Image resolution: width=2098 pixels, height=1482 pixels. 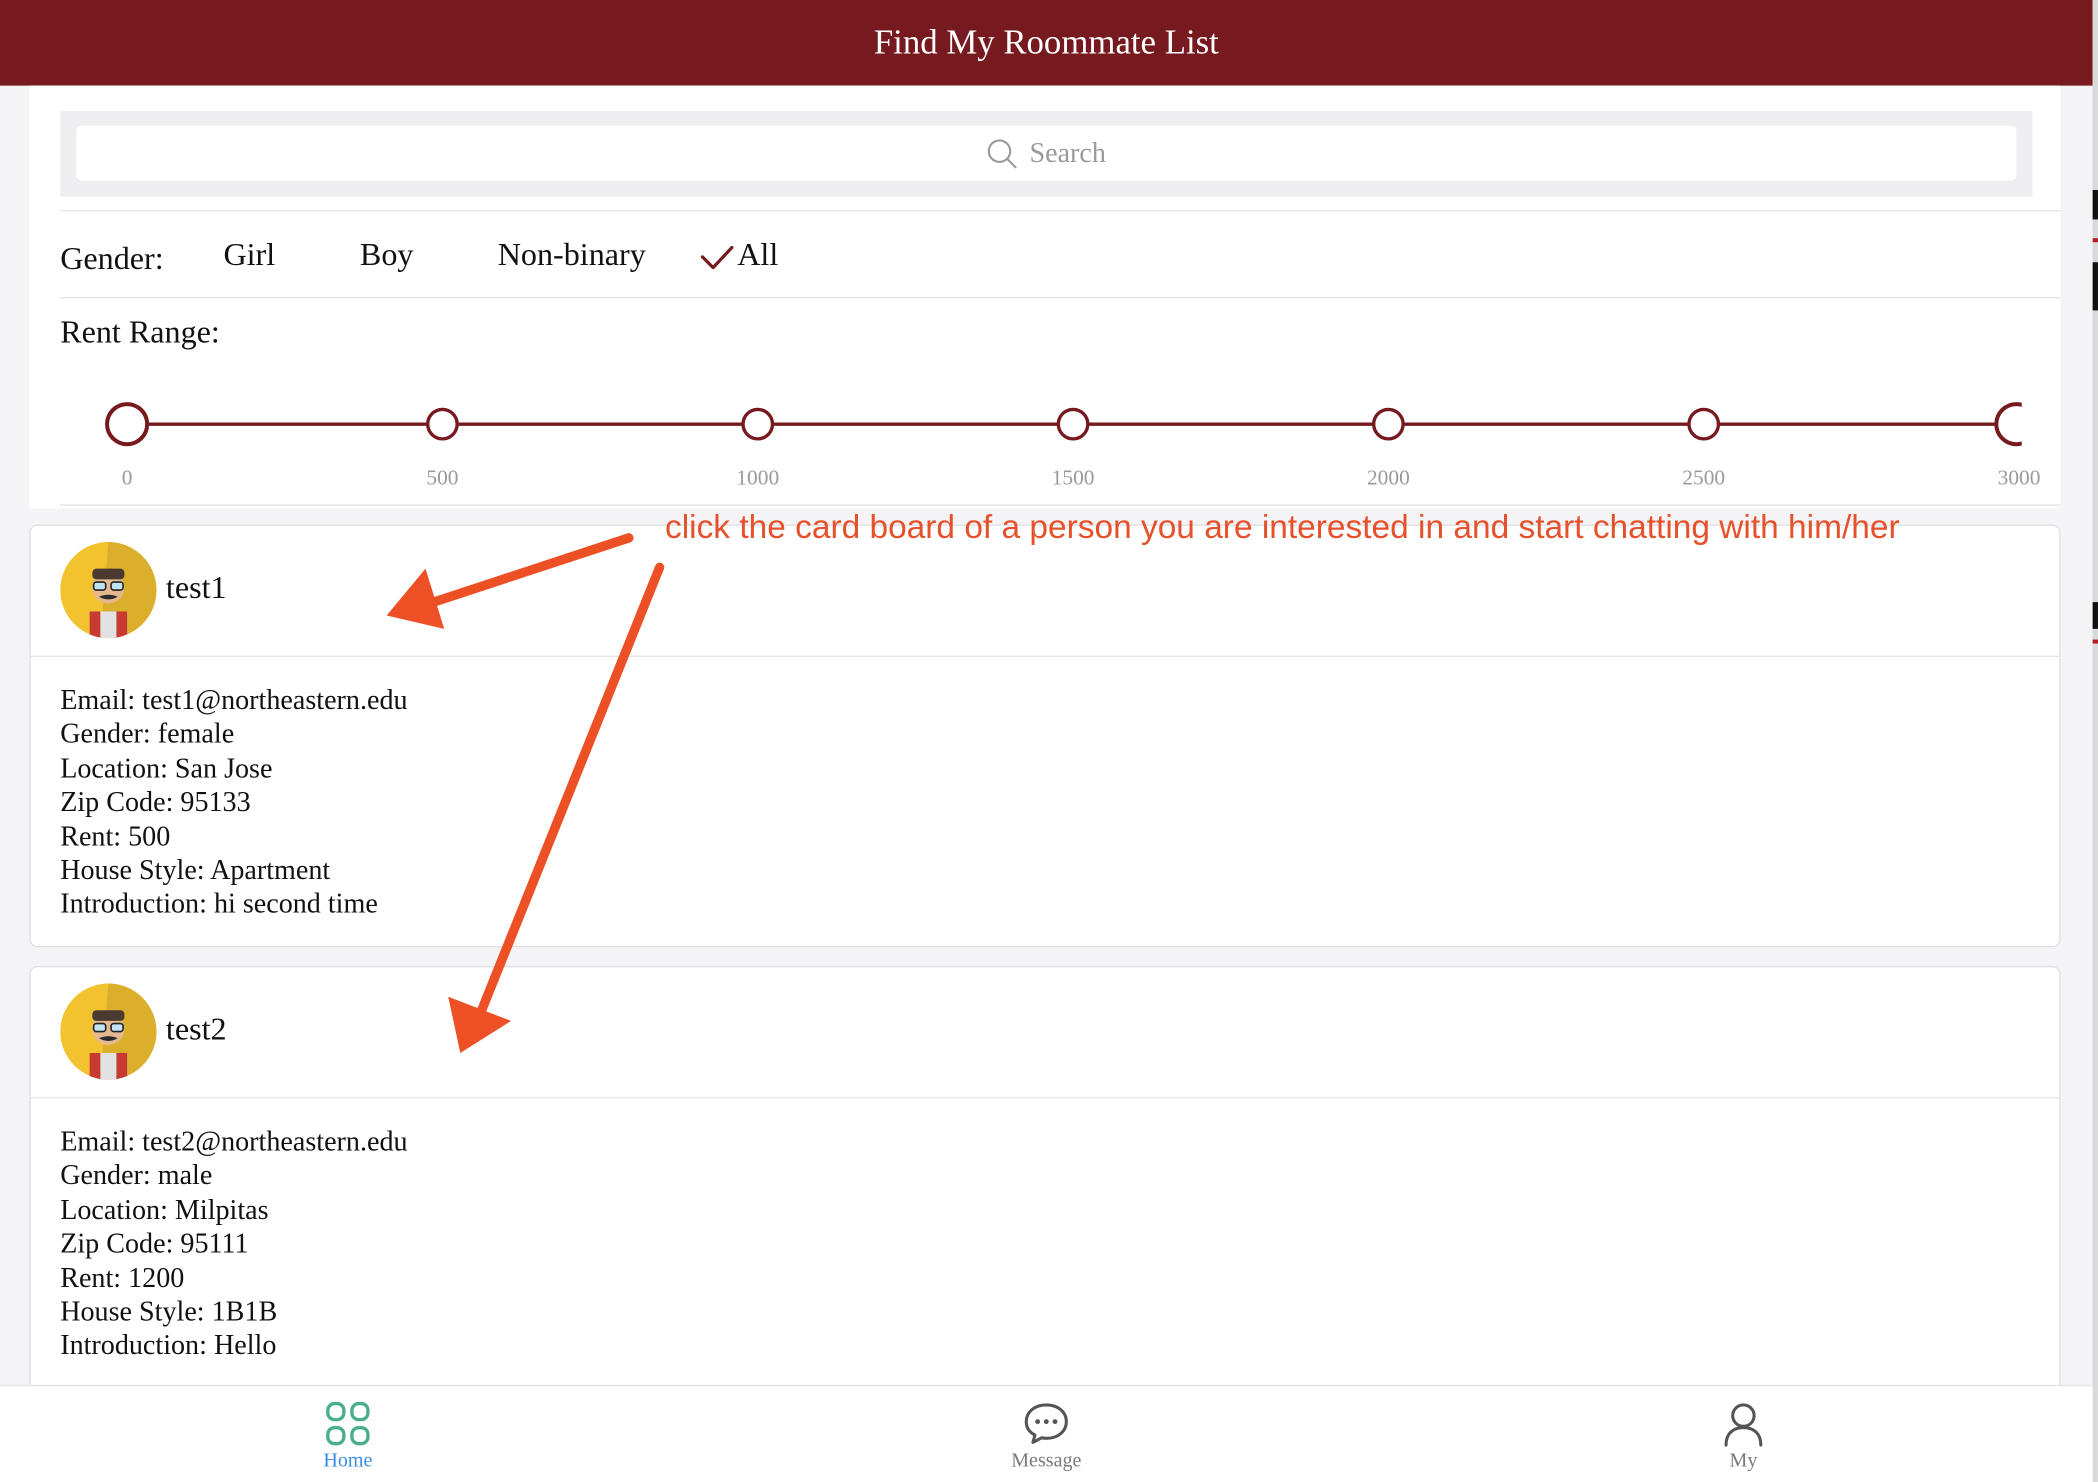 What do you see at coordinates (166, 767) in the screenshot?
I see `card-location: Location: San Jose` at bounding box center [166, 767].